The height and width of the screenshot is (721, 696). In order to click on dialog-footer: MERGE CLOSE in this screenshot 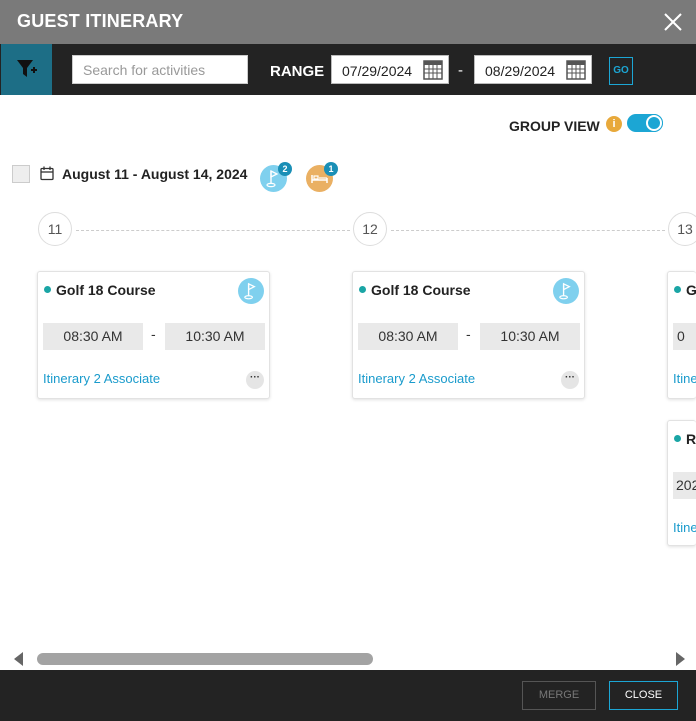, I will do `click(348, 695)`.